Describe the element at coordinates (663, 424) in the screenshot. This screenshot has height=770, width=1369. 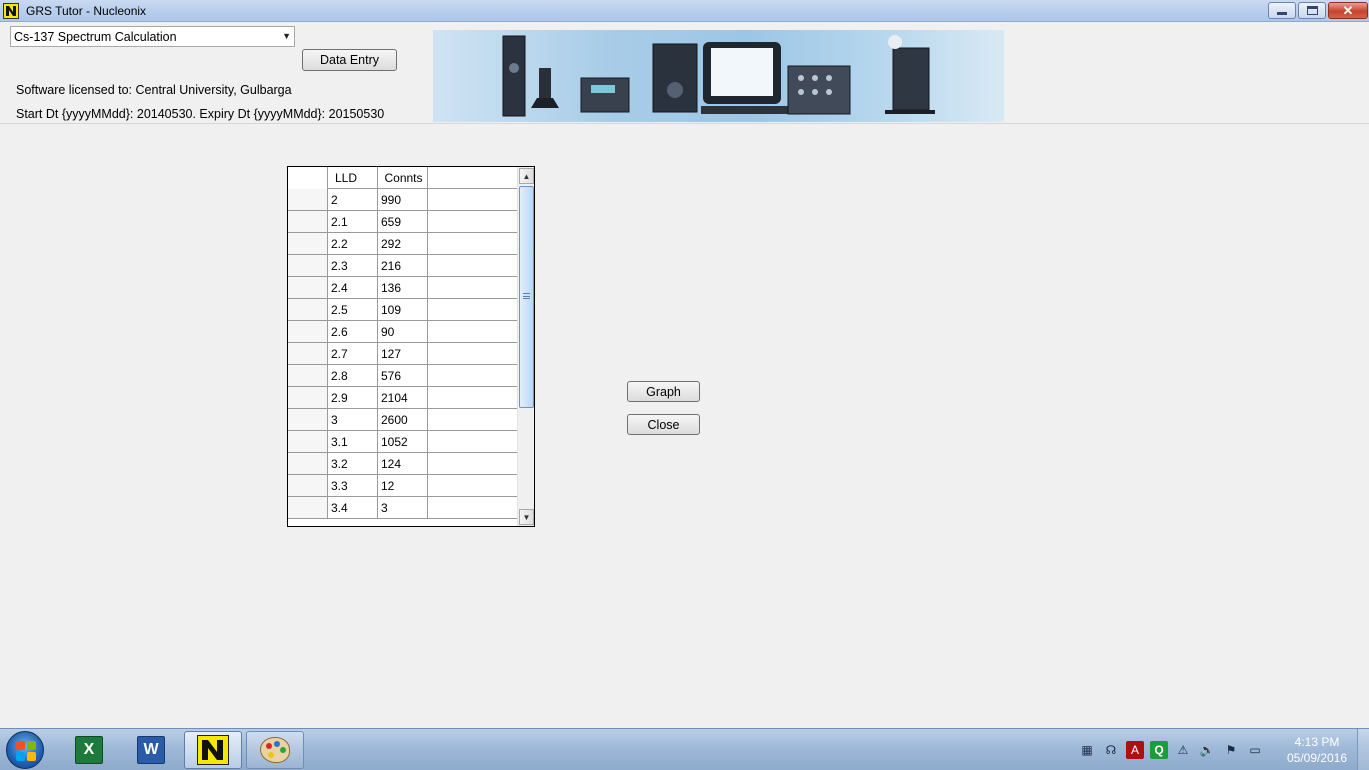
I see `close-button: Close` at that location.